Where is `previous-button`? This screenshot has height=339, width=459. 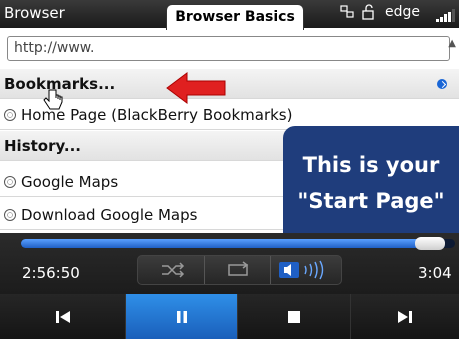 previous-button is located at coordinates (62, 316).